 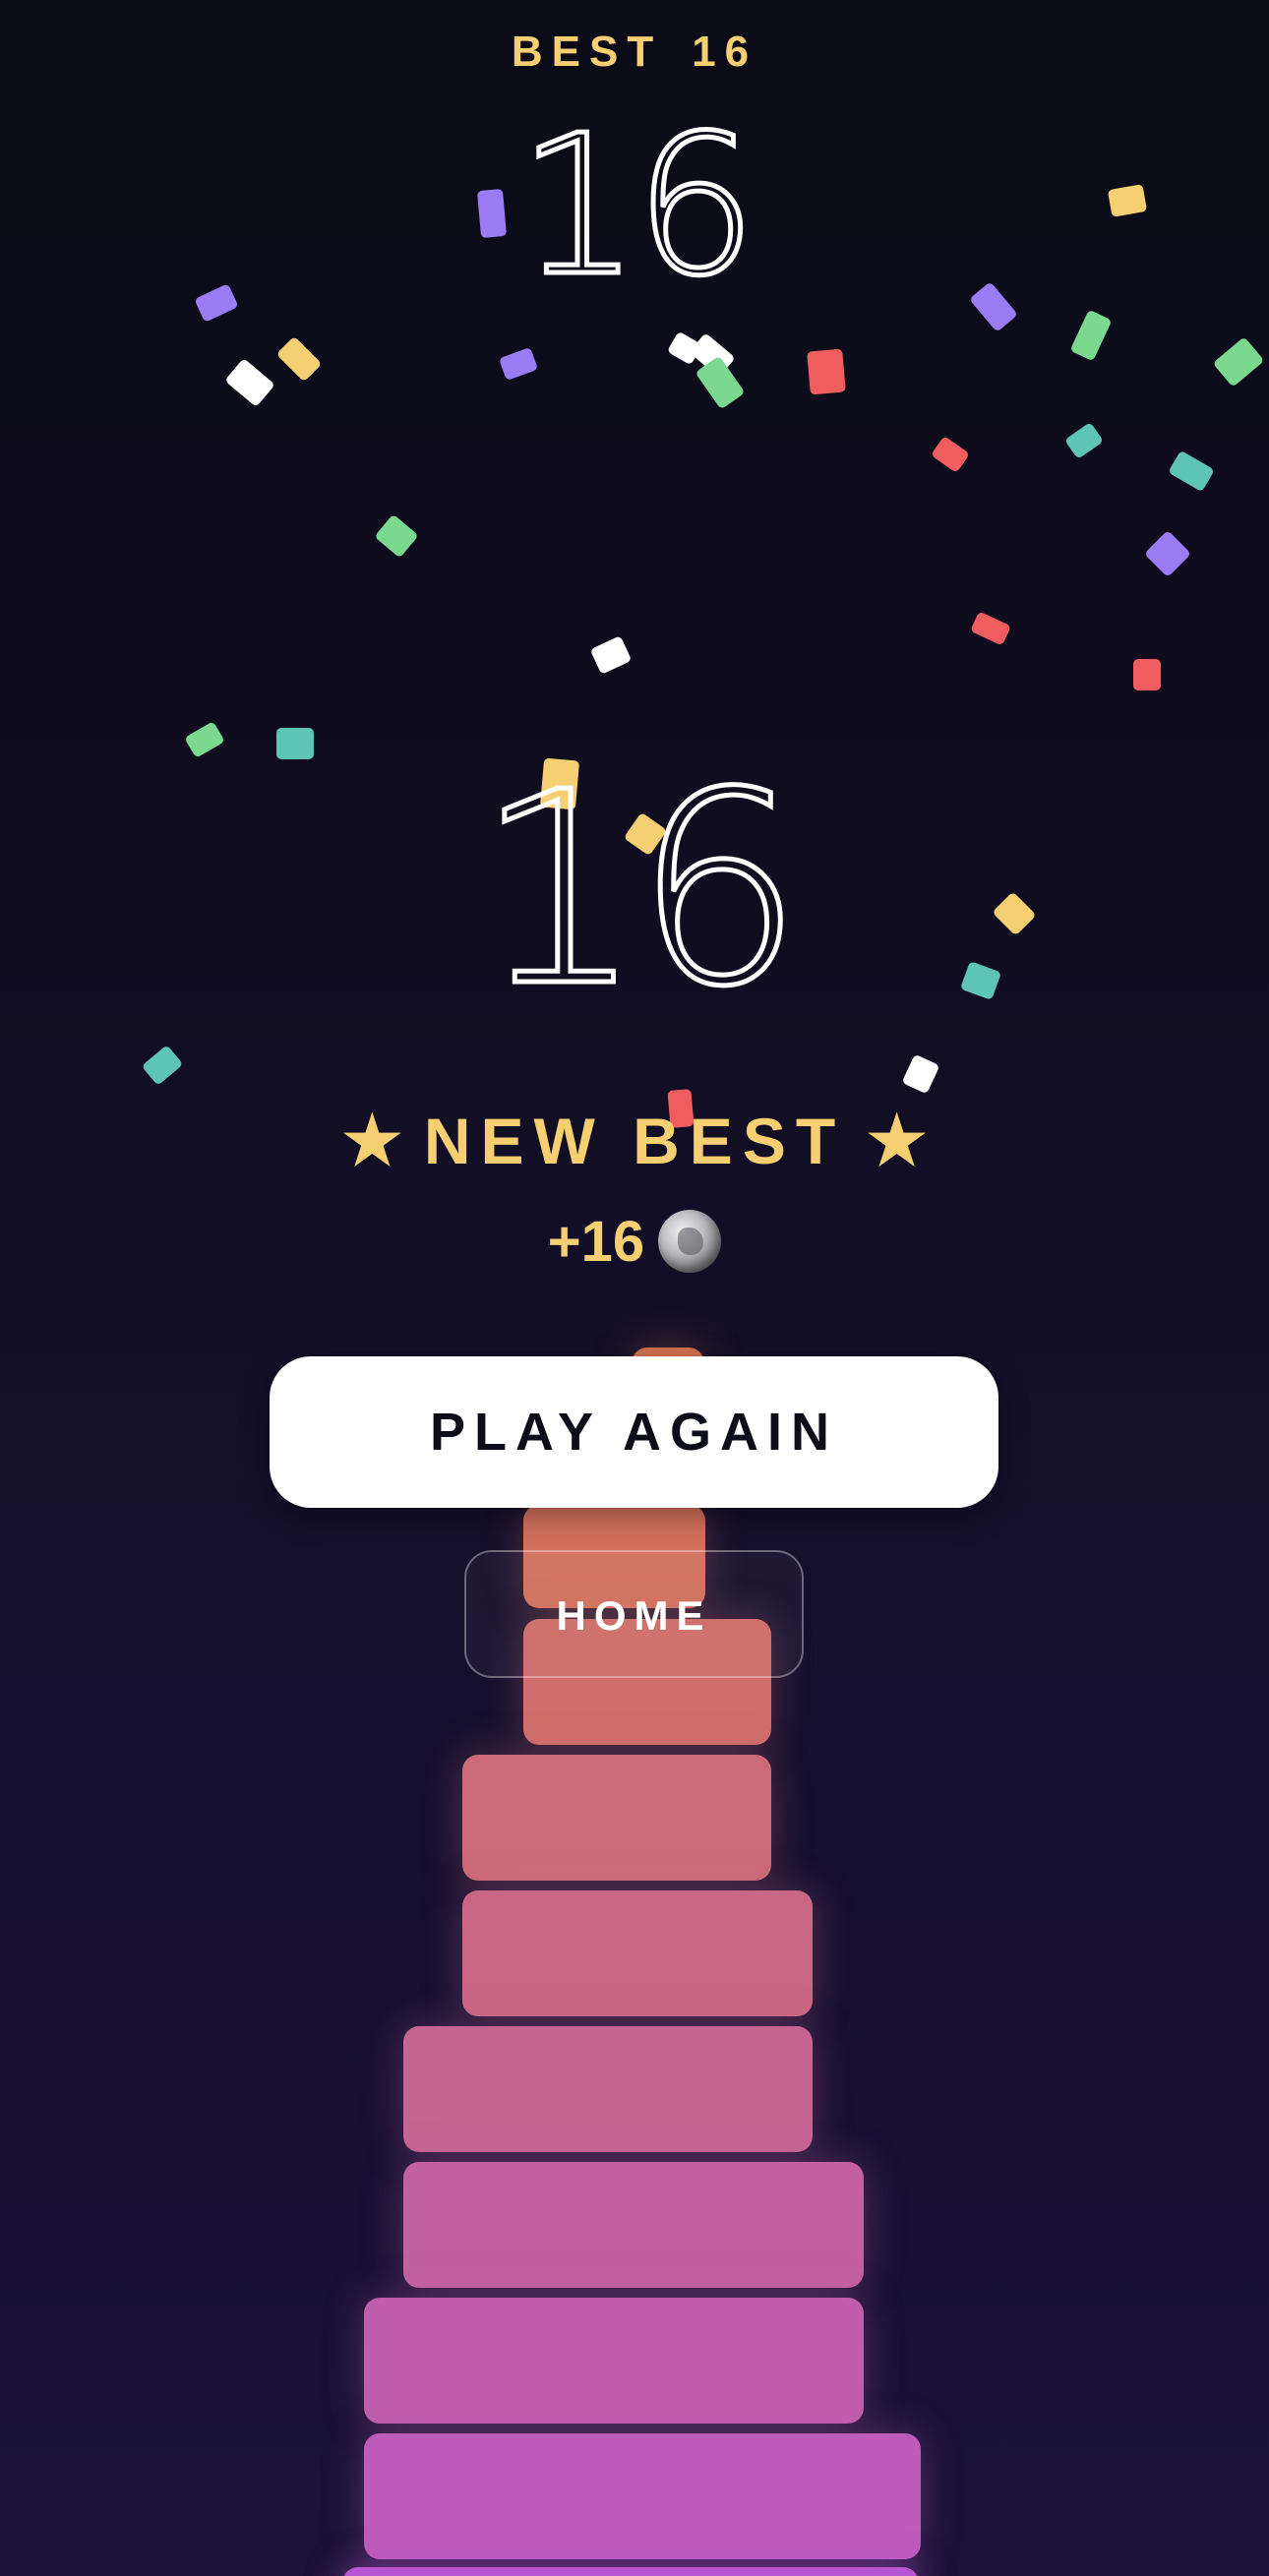 I want to click on coin-reward-amount: +16, so click(x=596, y=1242).